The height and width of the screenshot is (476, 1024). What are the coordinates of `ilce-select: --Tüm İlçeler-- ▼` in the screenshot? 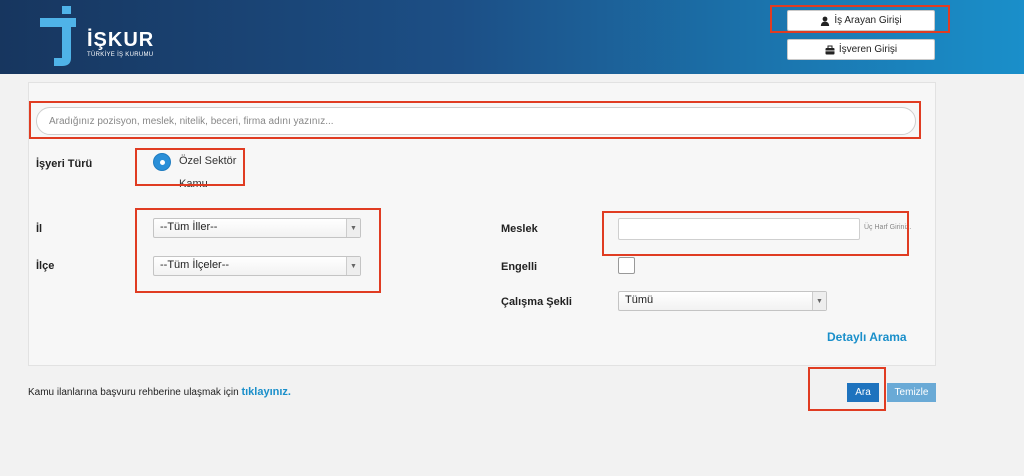 It's located at (257, 266).